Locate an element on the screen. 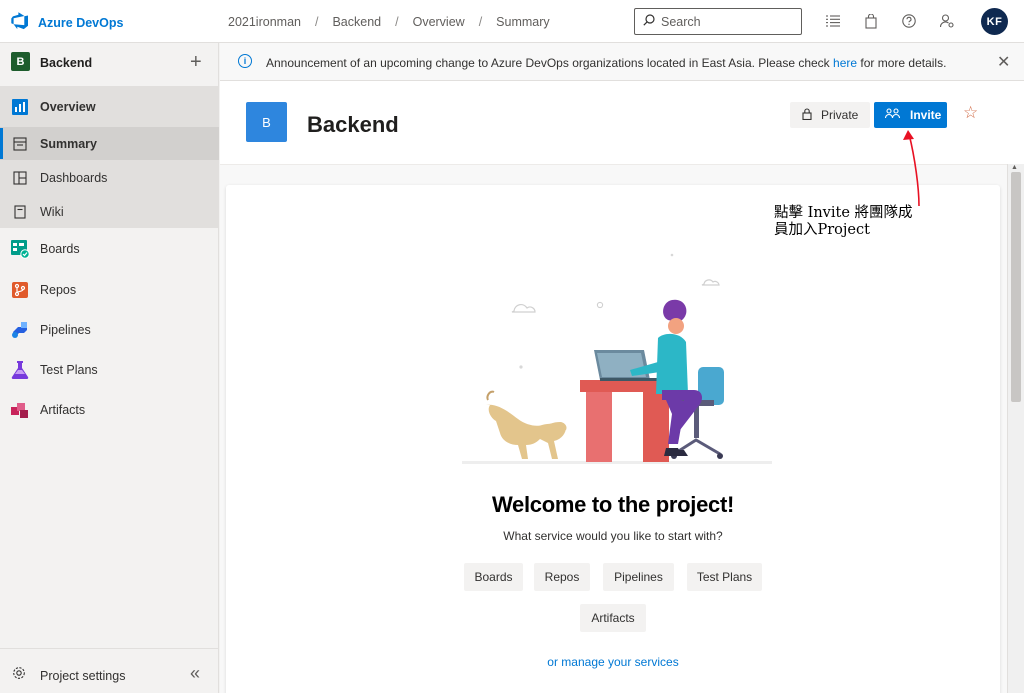  service-button-pipelines: Pipelines is located at coordinates (638, 577).